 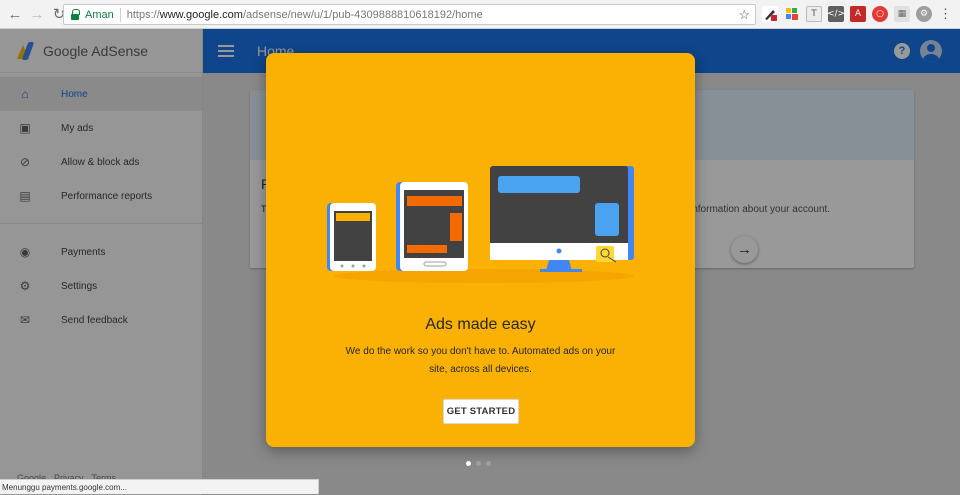 I want to click on carousel-dots, so click(x=478, y=463).